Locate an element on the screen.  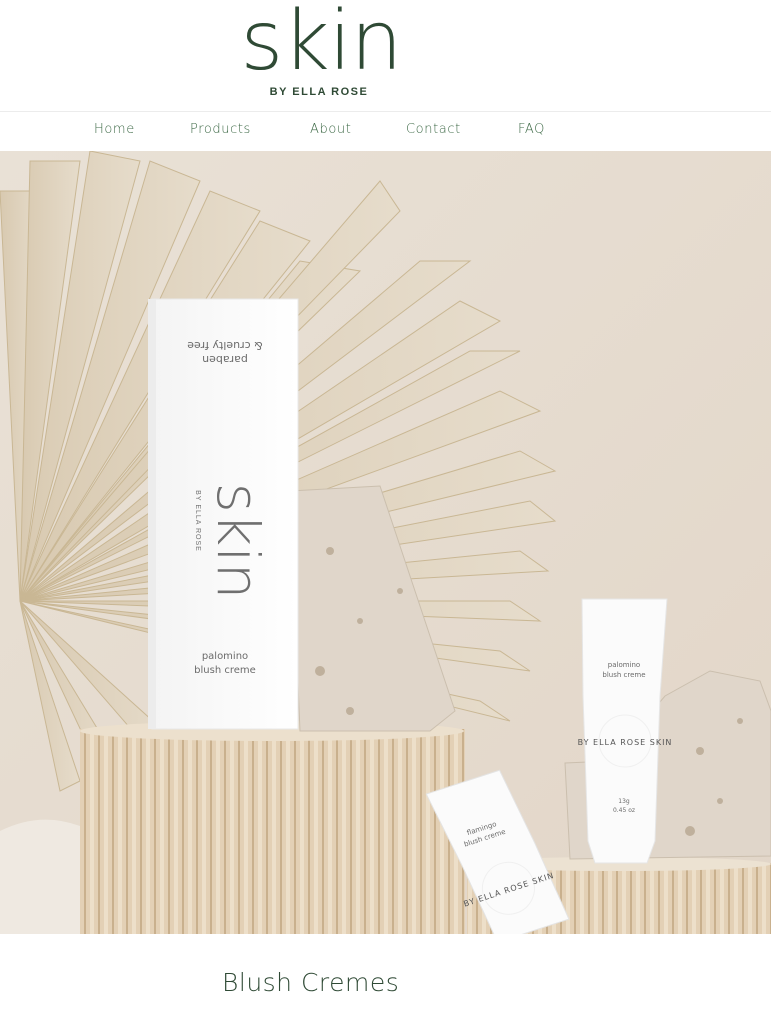
box-logo-sub: BY ELLA ROSE is located at coordinates (197, 521).